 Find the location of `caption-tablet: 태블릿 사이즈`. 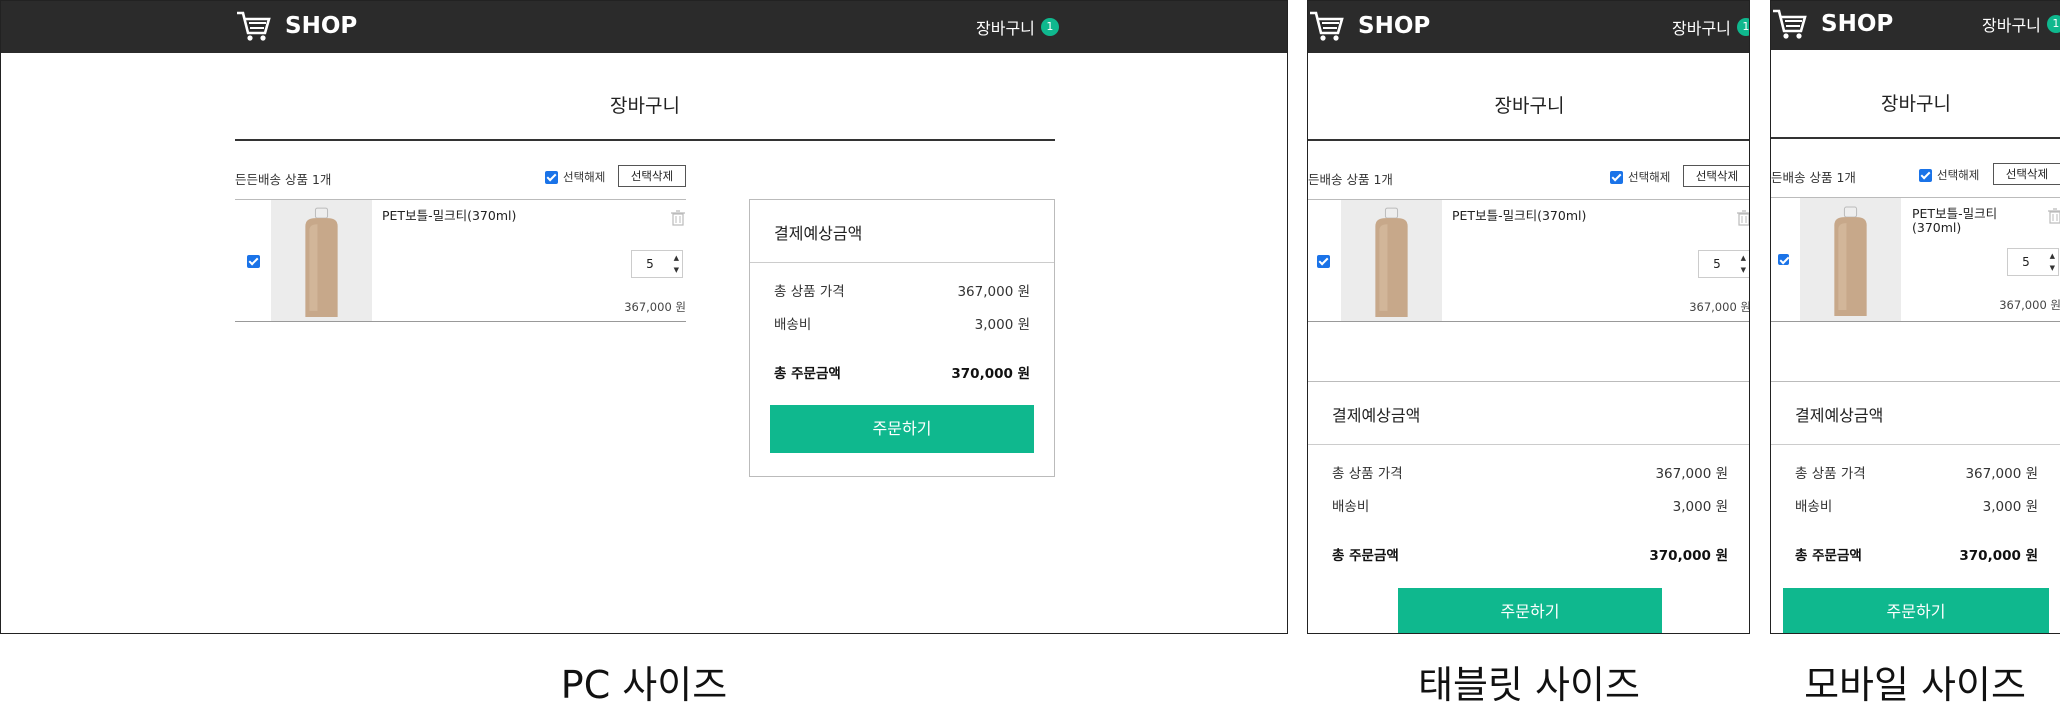

caption-tablet: 태블릿 사이즈 is located at coordinates (1529, 685).